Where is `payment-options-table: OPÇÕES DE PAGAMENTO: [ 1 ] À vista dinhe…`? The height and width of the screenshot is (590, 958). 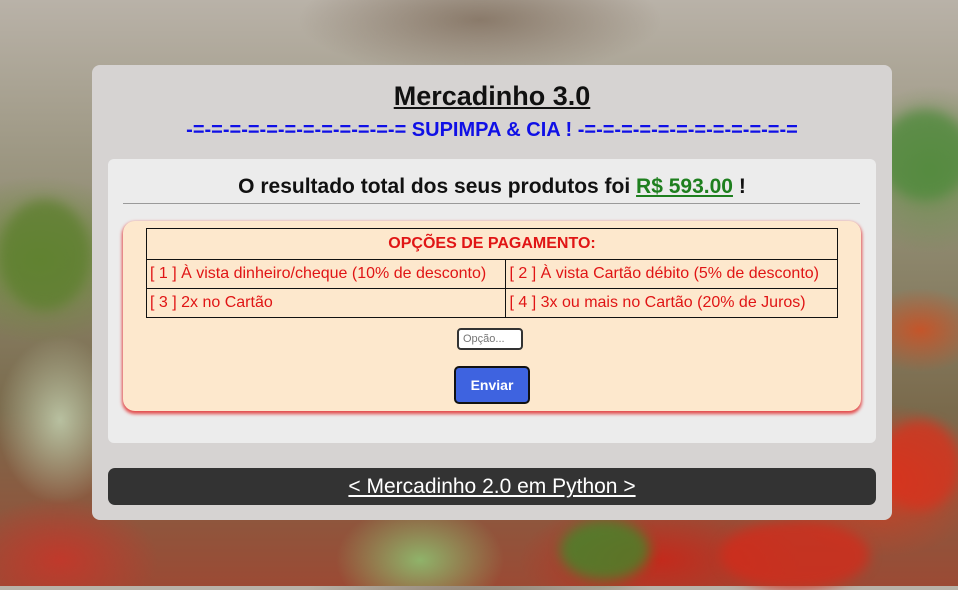 payment-options-table: OPÇÕES DE PAGAMENTO: [ 1 ] À vista dinhe… is located at coordinates (491, 273).